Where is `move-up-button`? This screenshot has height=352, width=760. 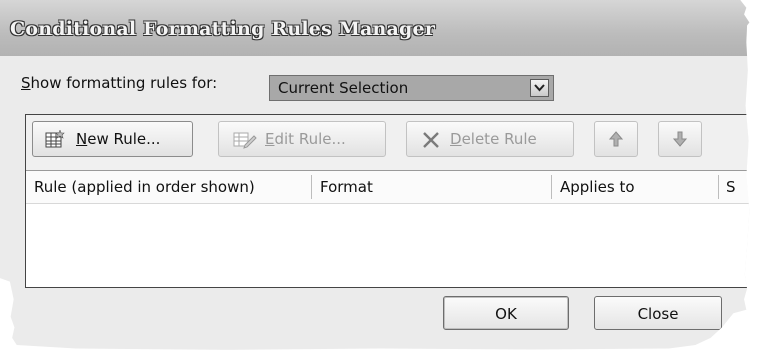
move-up-button is located at coordinates (616, 139).